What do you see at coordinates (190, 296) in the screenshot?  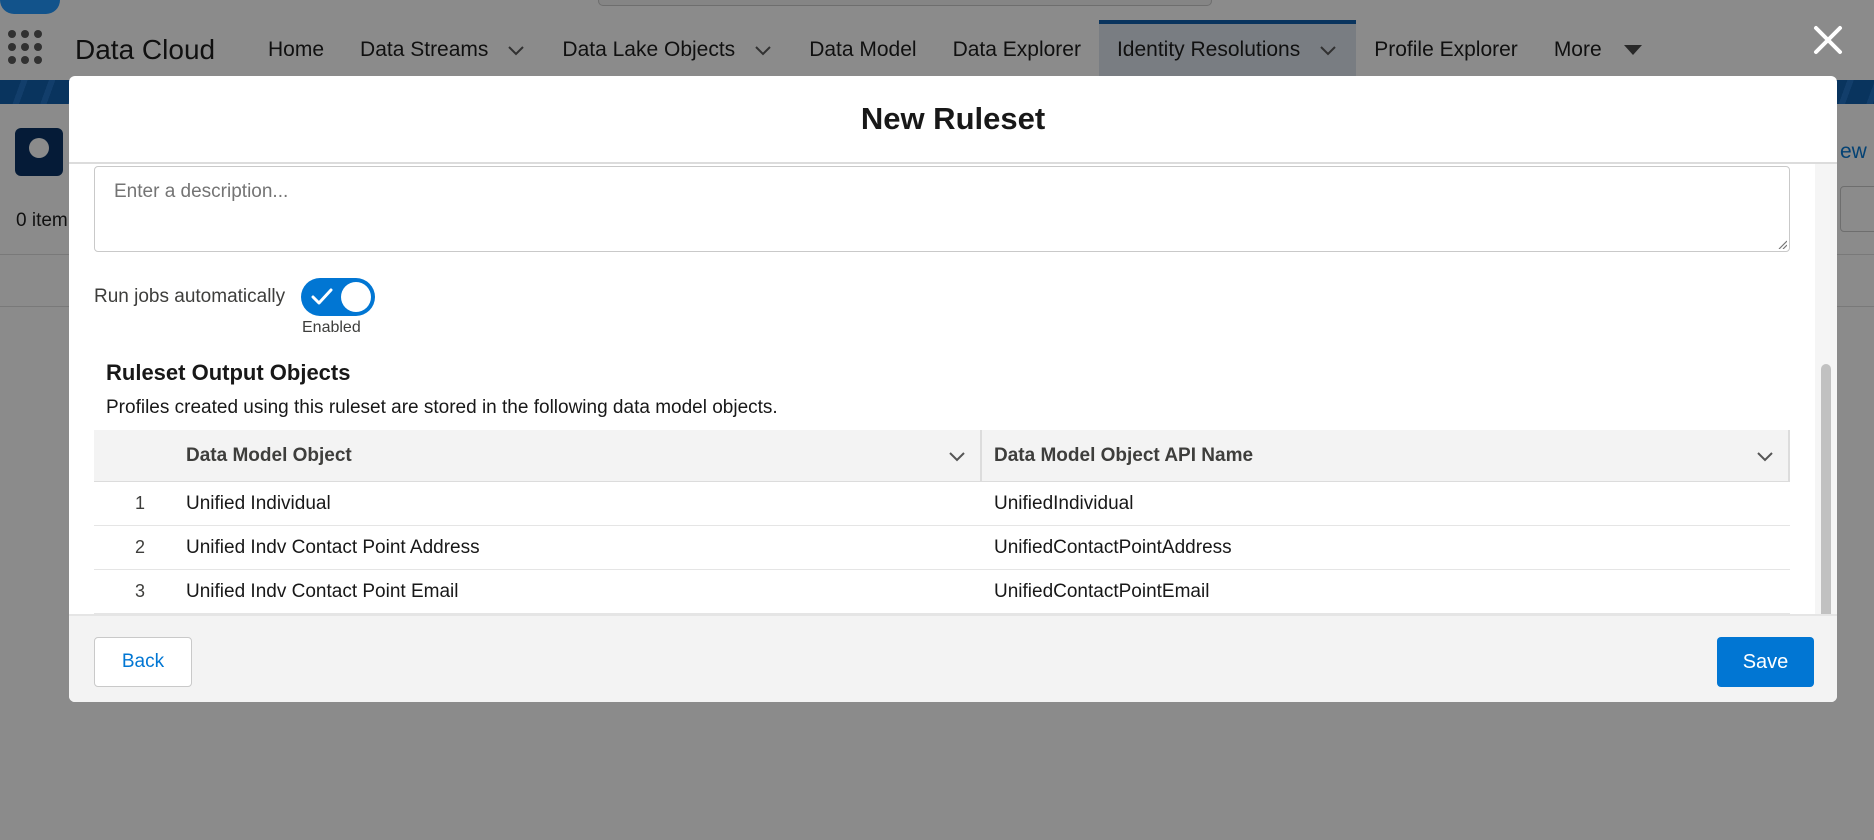 I see `run-jobs-label: Run jobs automatically` at bounding box center [190, 296].